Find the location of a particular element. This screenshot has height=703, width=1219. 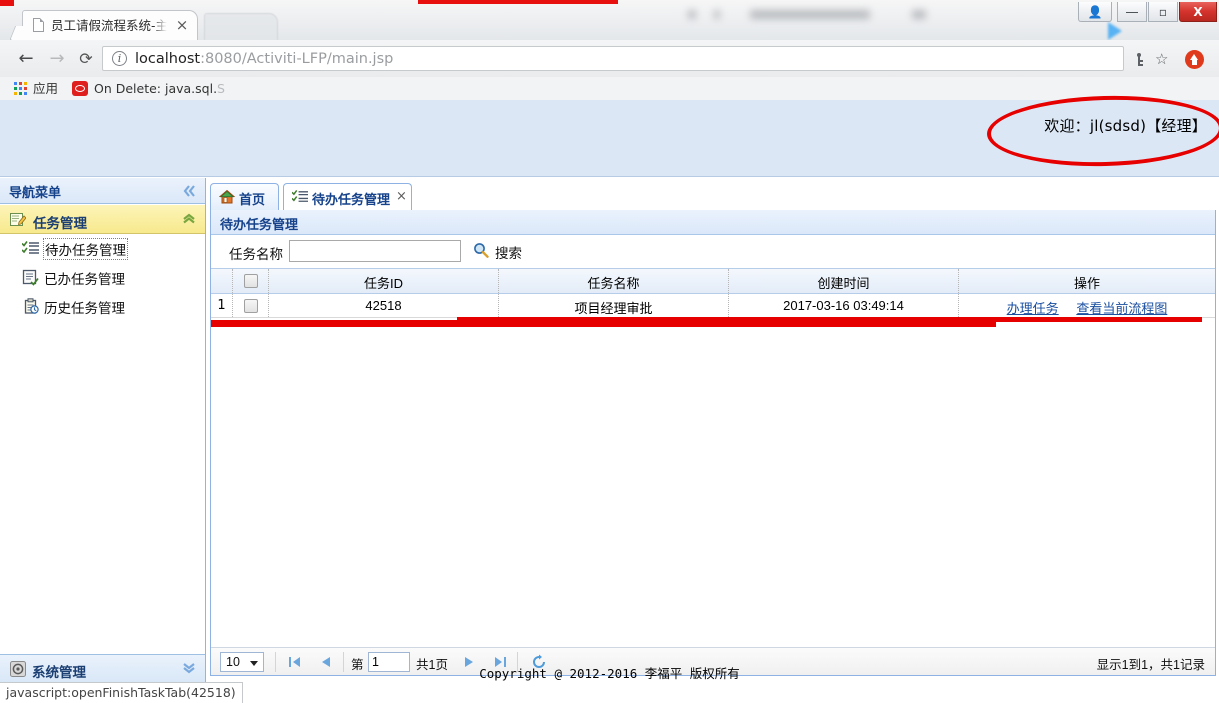

sidebar-item-pending-tasks: 待办任务管理 is located at coordinates (102, 248).